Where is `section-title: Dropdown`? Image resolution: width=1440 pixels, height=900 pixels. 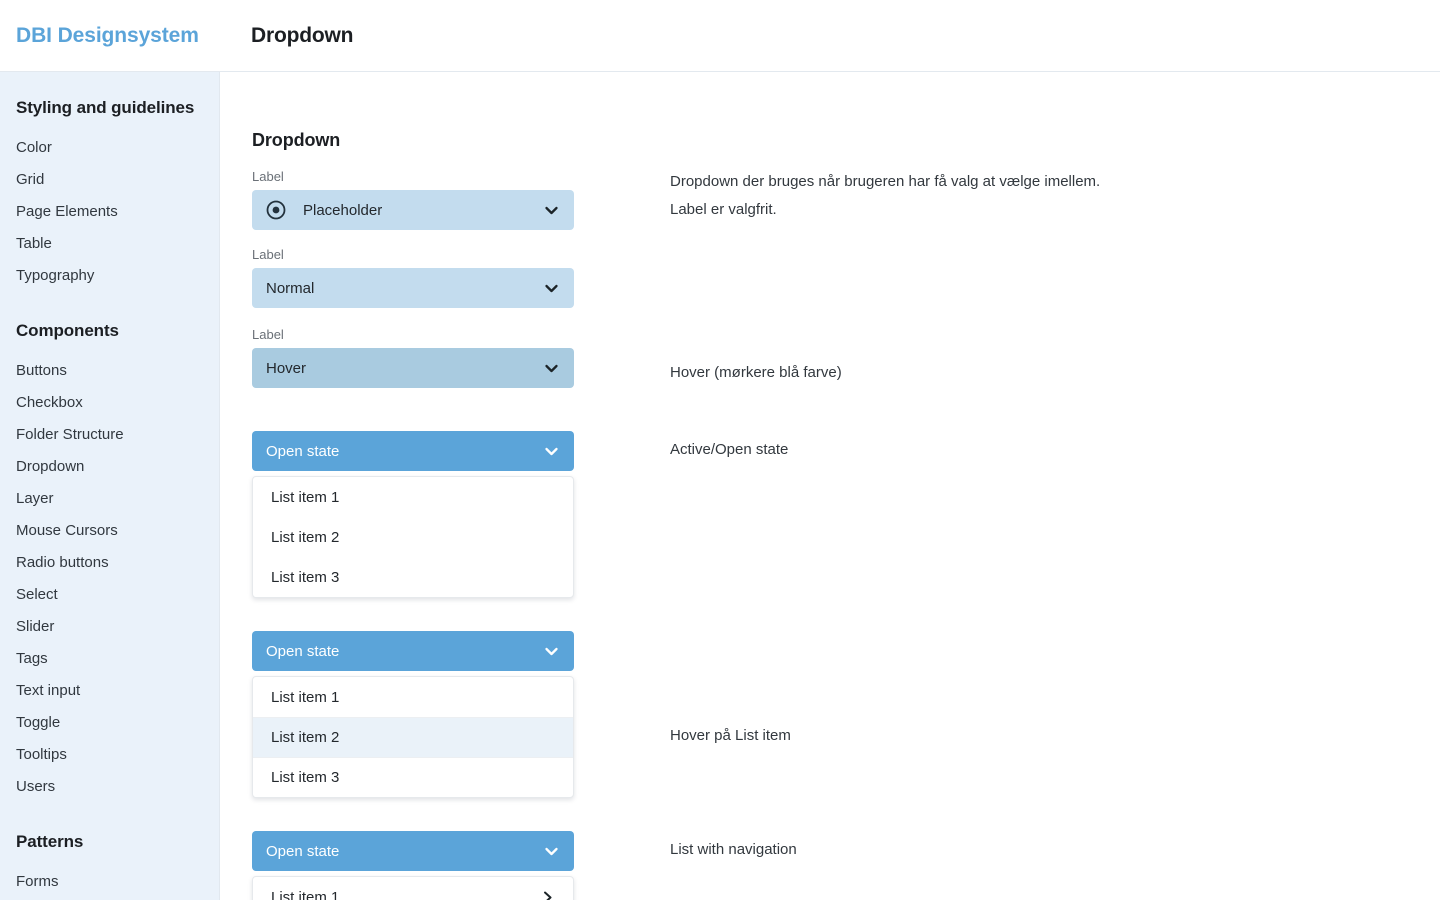 section-title: Dropdown is located at coordinates (296, 140).